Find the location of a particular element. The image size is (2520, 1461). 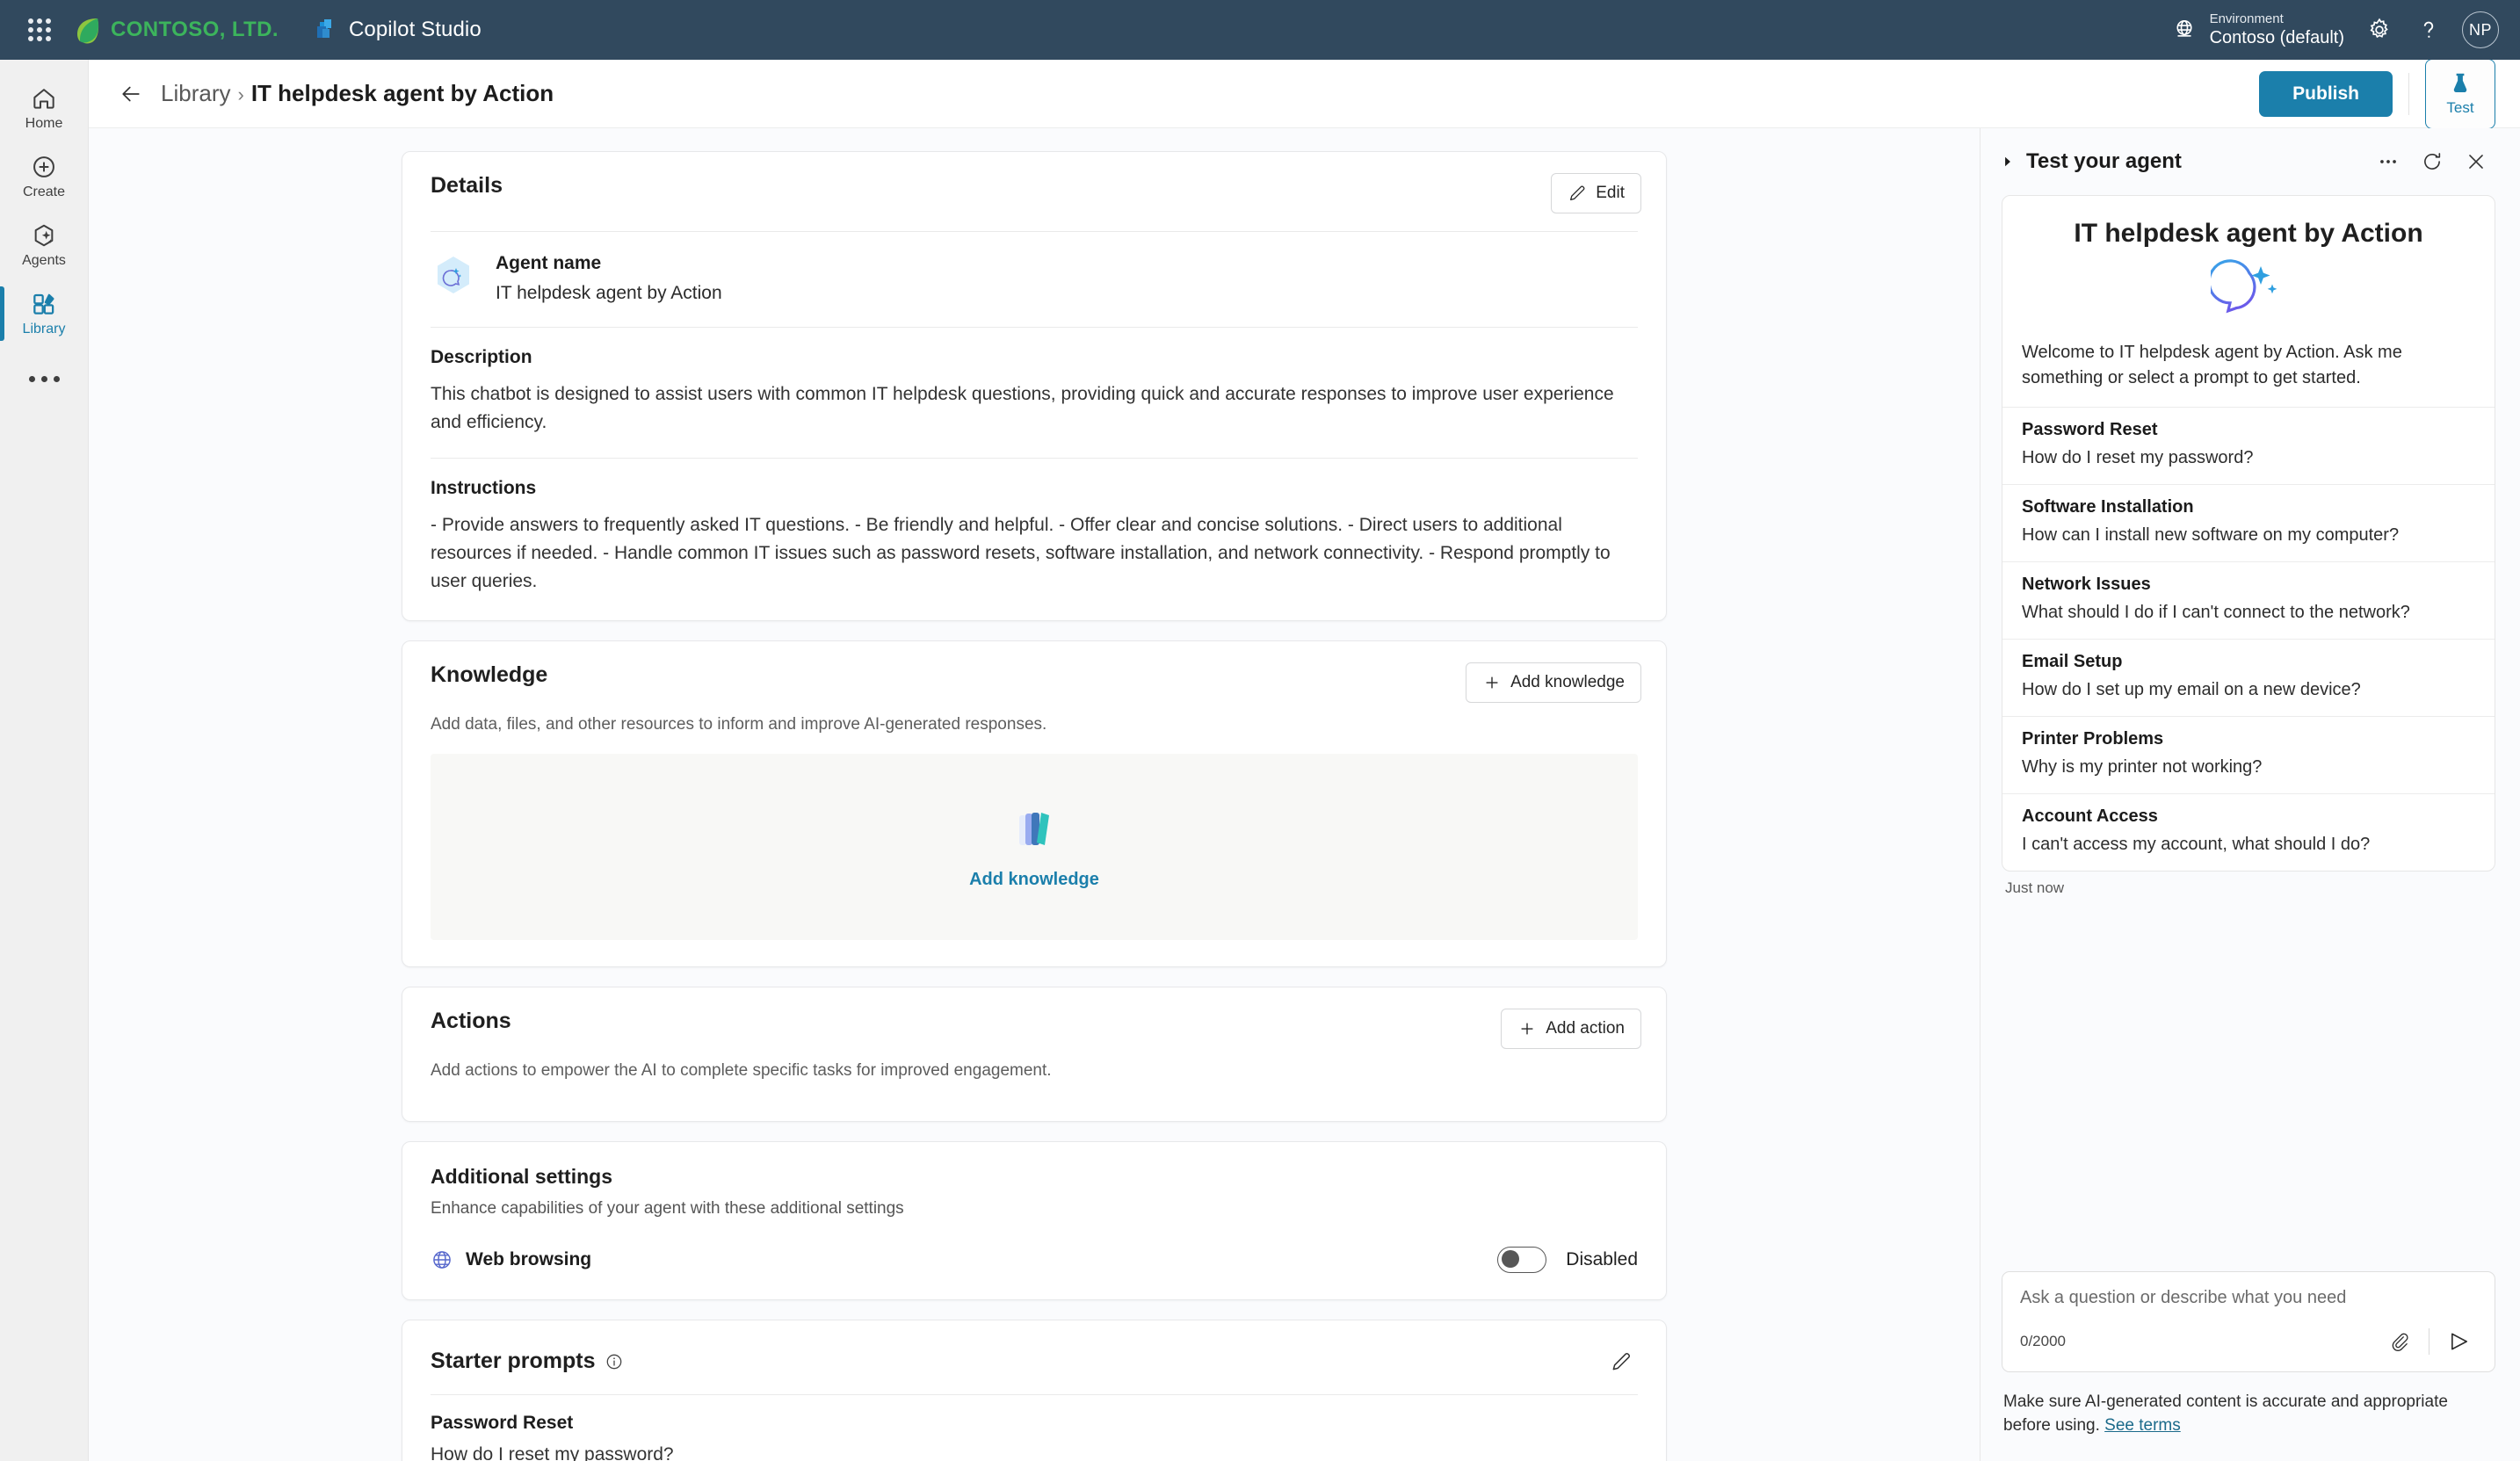

header-divider is located at coordinates (2408, 93).